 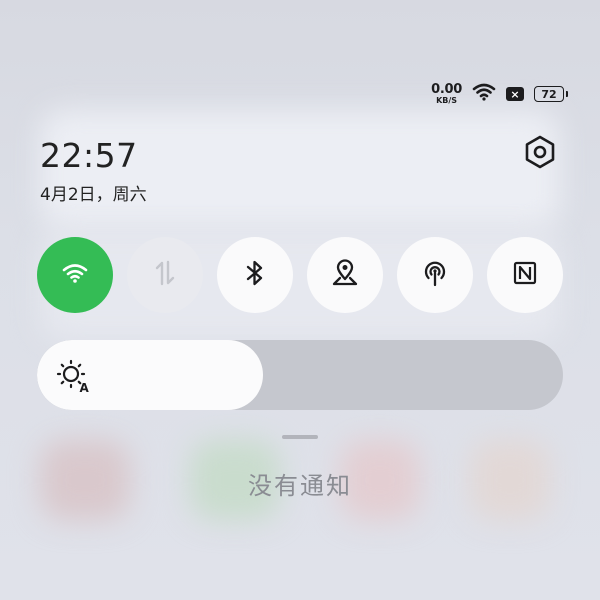 I want to click on notification-drag-handle, so click(x=300, y=437).